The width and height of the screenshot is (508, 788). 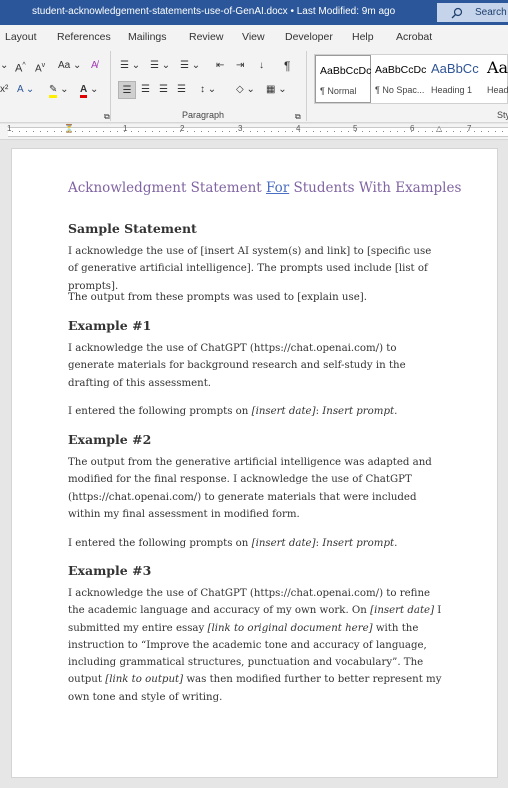 What do you see at coordinates (132, 228) in the screenshot?
I see `section-heading: Sample Statement` at bounding box center [132, 228].